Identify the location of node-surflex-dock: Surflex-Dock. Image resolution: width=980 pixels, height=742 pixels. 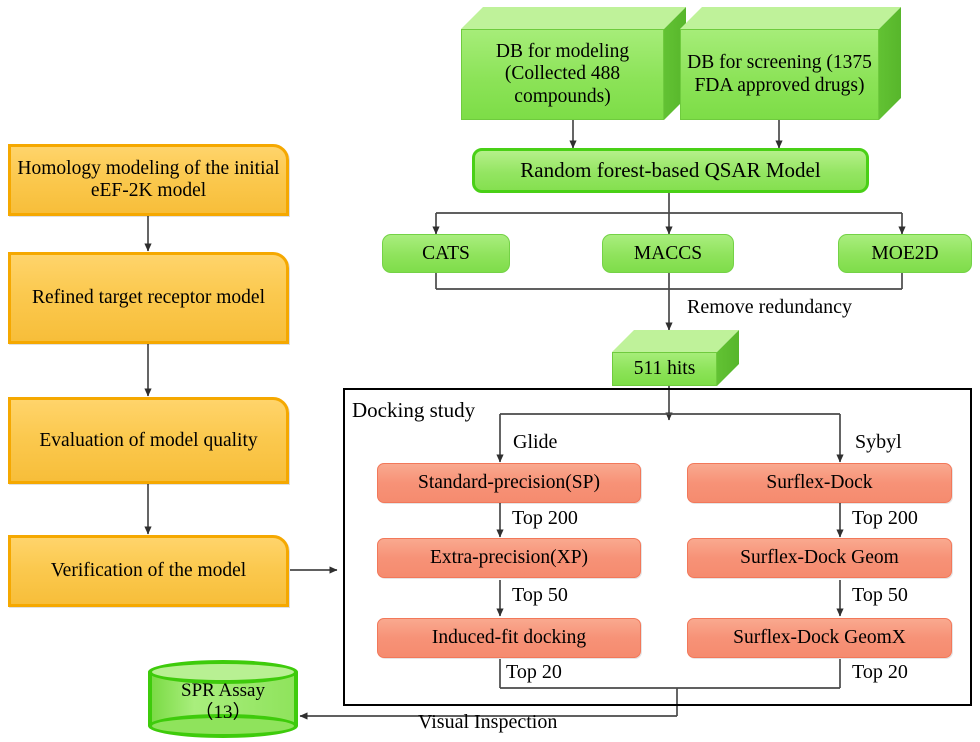
(819, 483).